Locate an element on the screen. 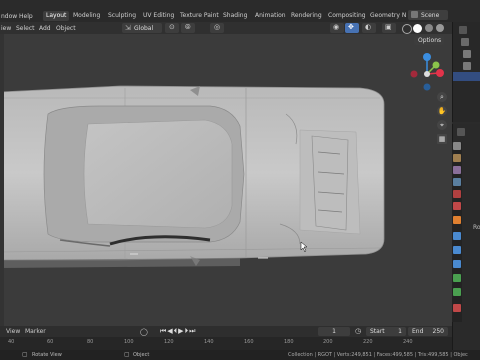 Image resolution: width=480 pixels, height=360 pixels. grid-toggle-icon: ▦ is located at coordinates (442, 139).